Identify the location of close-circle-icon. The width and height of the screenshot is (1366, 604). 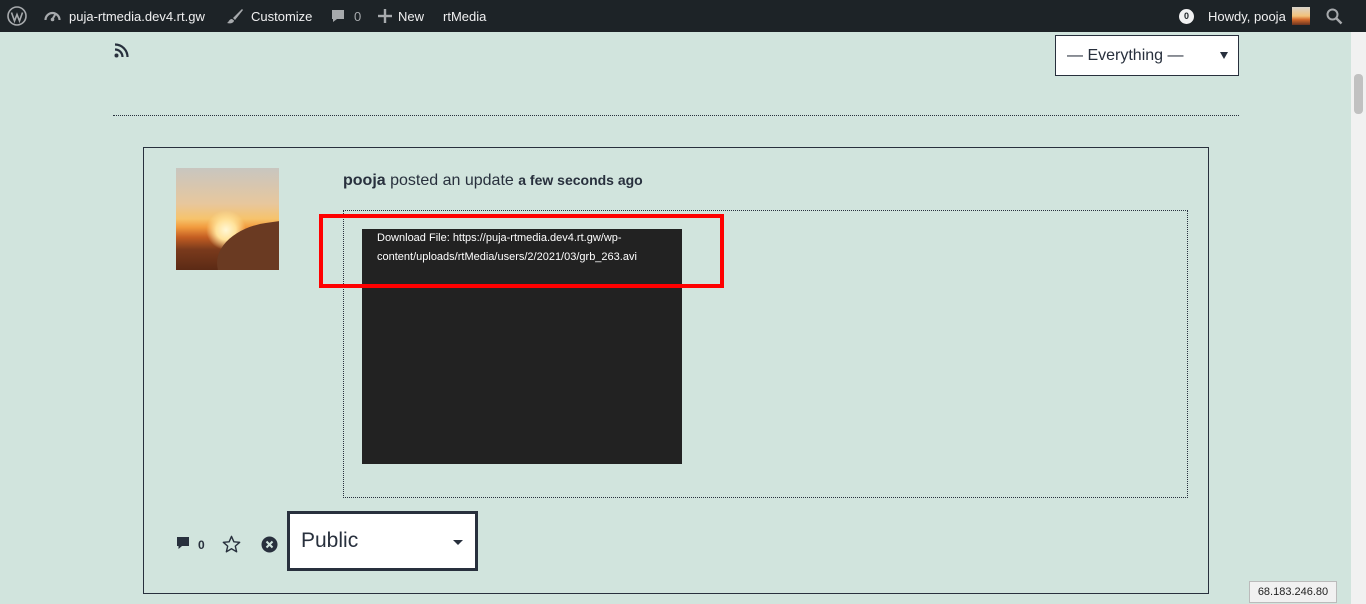
(269, 546).